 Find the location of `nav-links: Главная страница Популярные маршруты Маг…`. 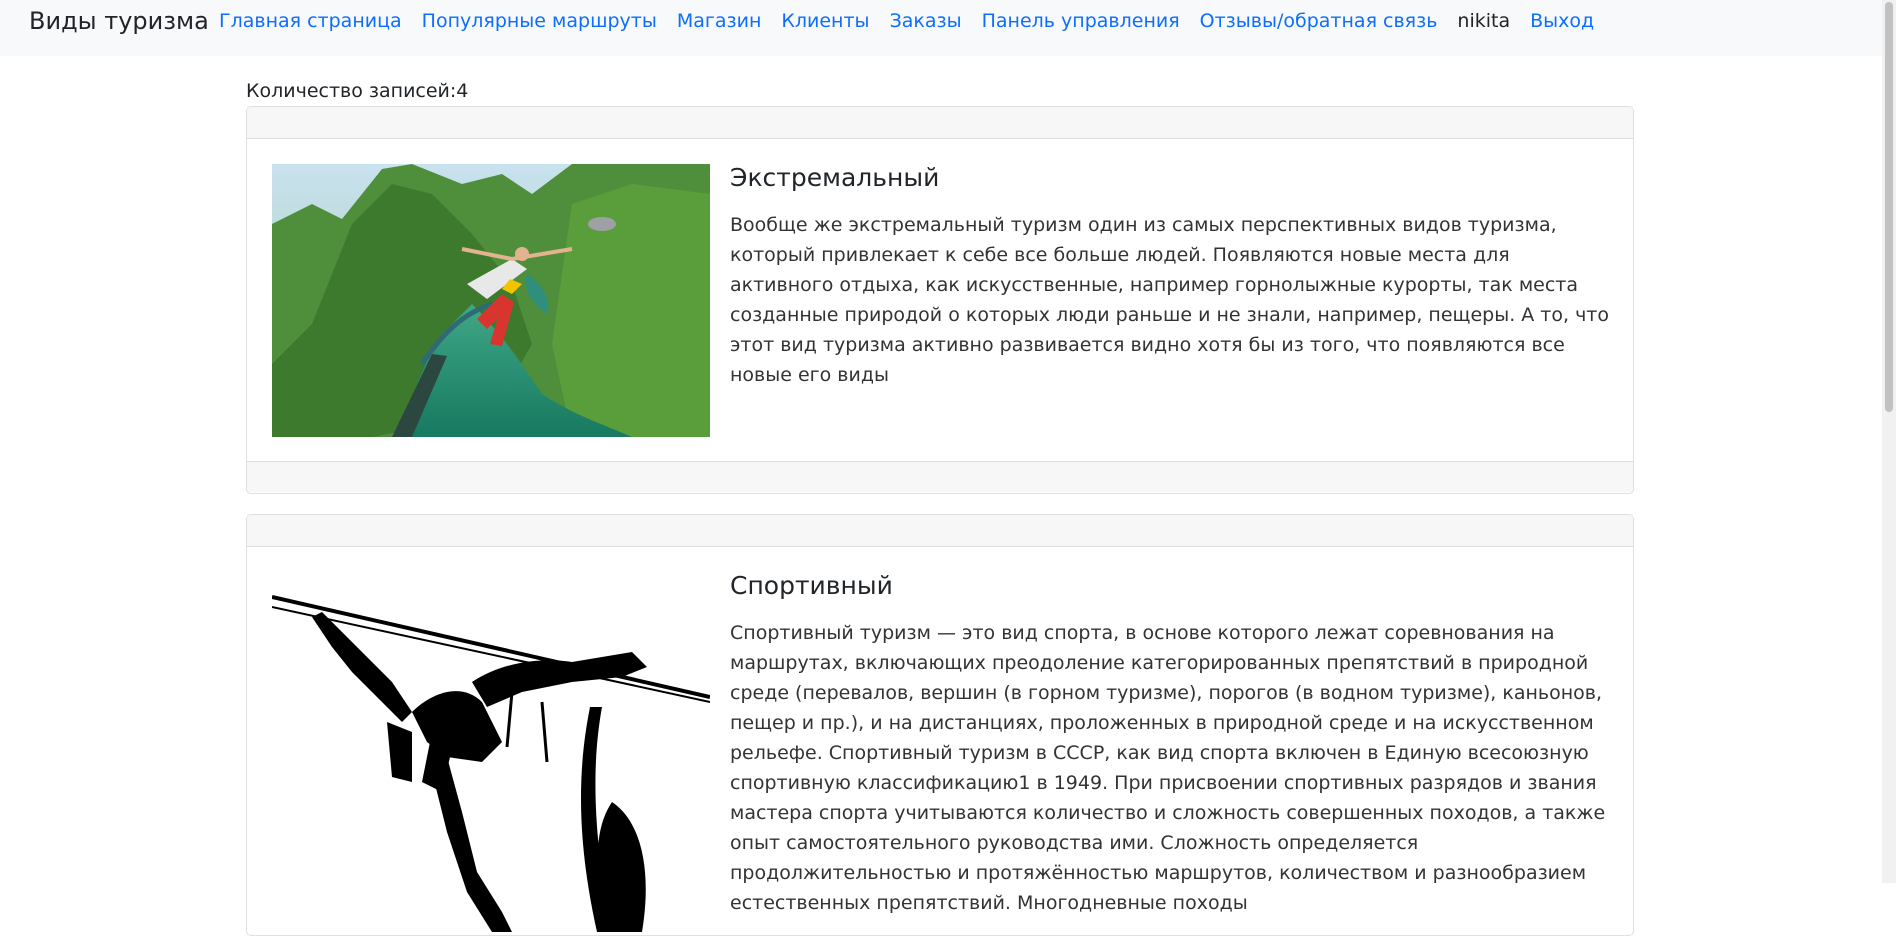

nav-links: Главная страница Популярные маршруты Маг… is located at coordinates (916, 21).